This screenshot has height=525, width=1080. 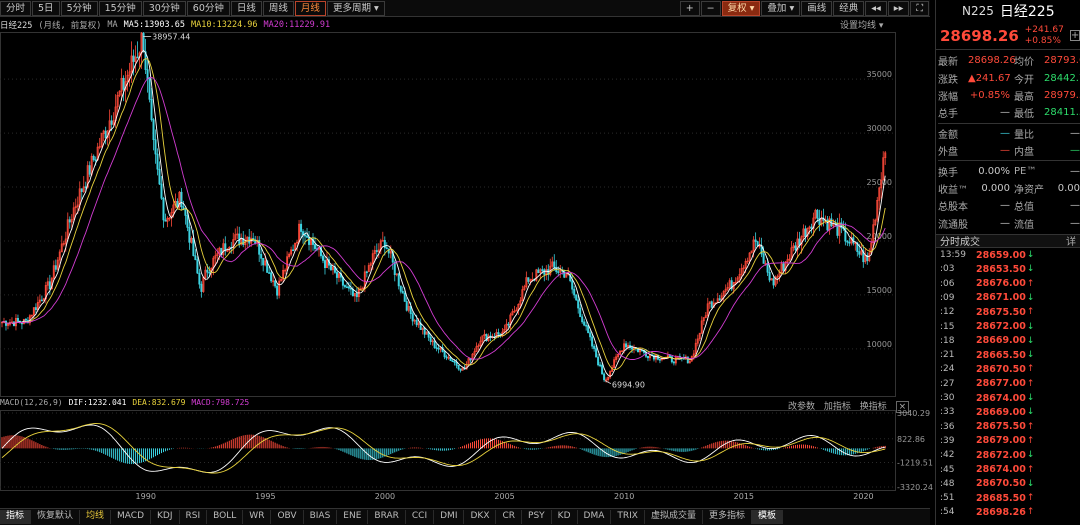 I want to click on indicator-tab-17: KD, so click(x=565, y=517).